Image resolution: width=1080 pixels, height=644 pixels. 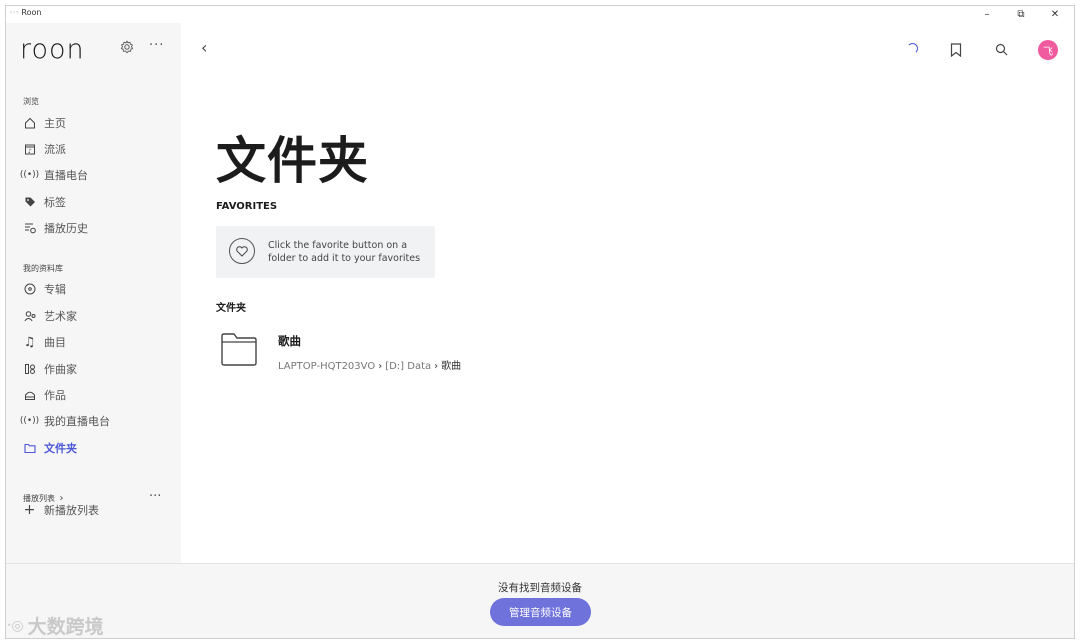 What do you see at coordinates (912, 48) in the screenshot?
I see `loading-spinner-icon` at bounding box center [912, 48].